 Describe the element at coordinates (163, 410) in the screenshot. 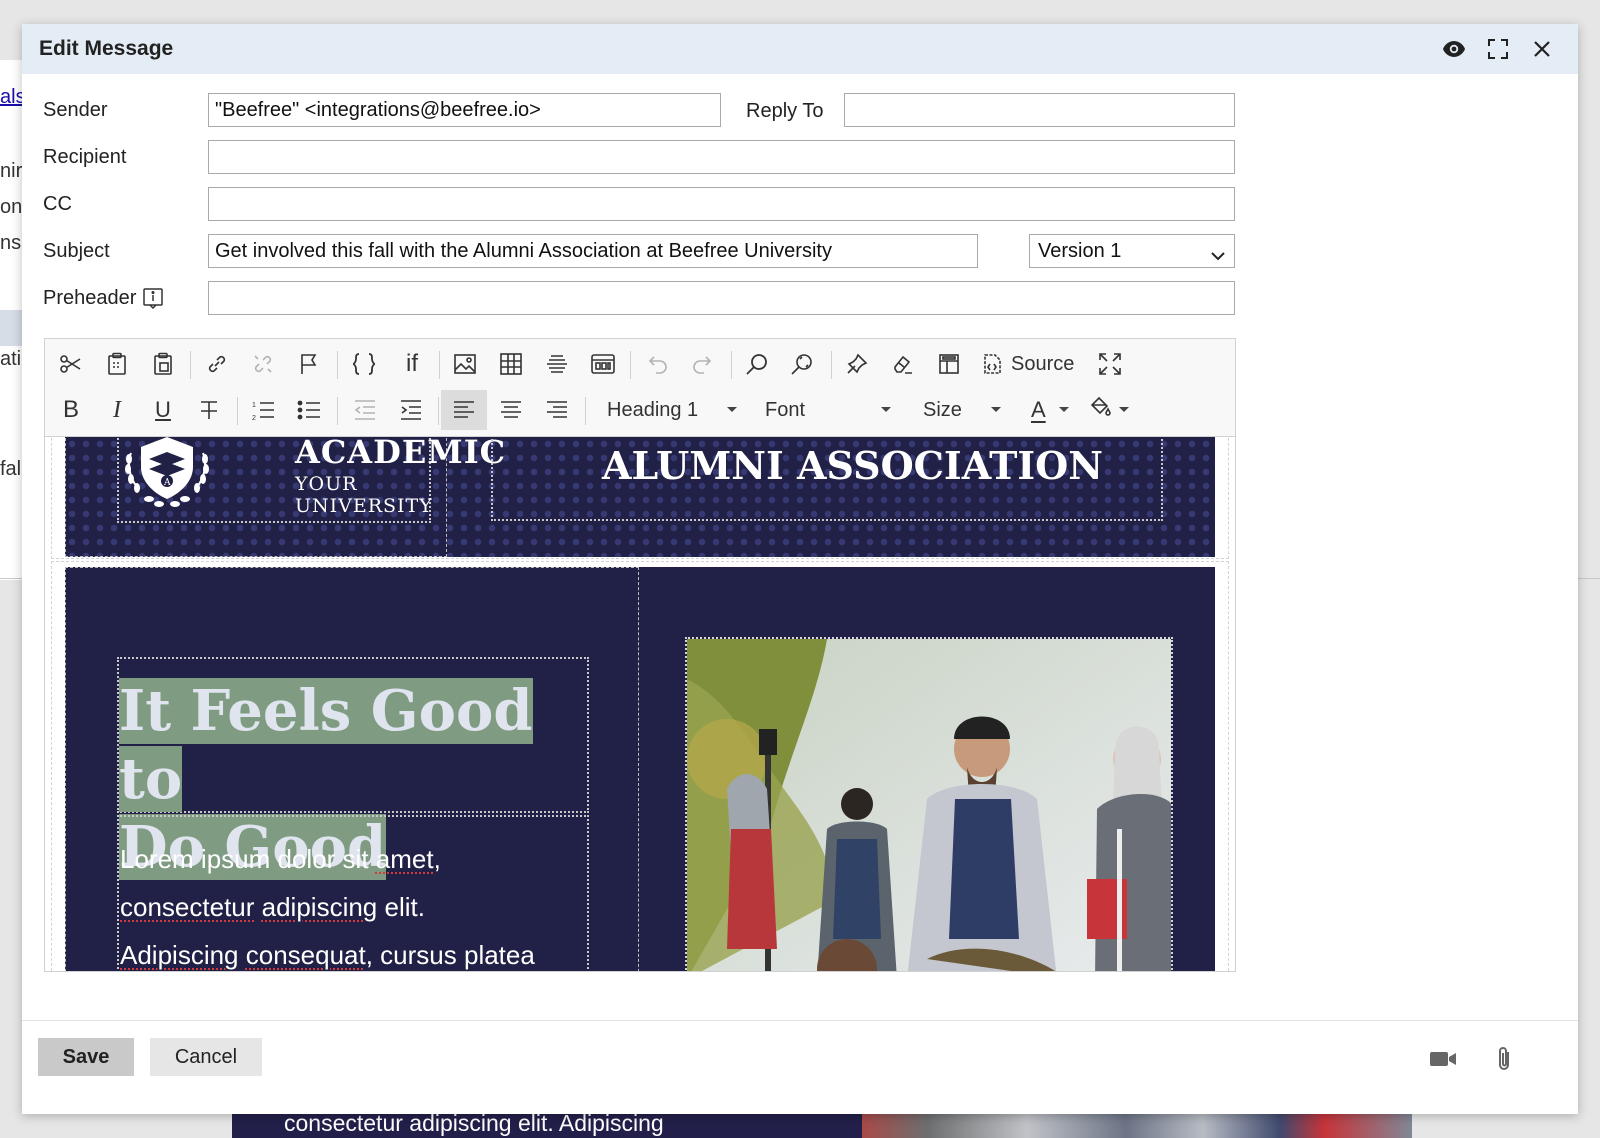

I see `underline-button: U` at that location.